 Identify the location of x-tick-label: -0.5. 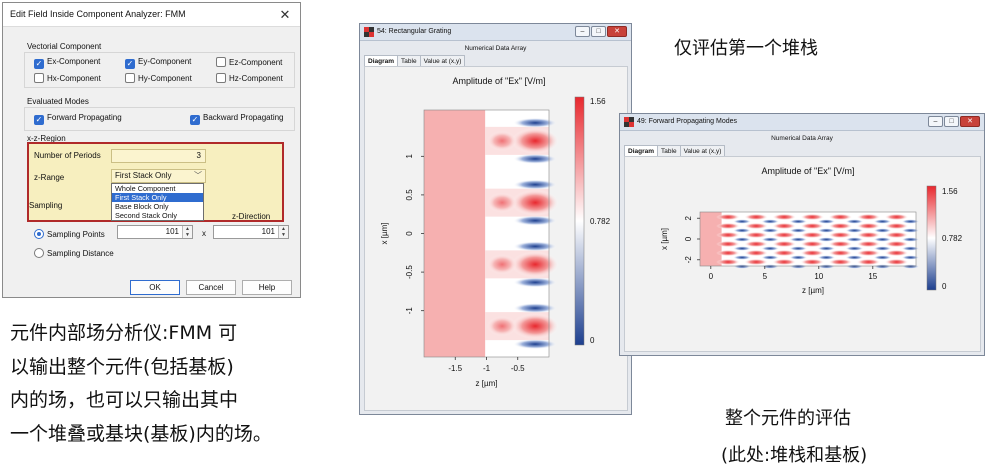
(518, 368).